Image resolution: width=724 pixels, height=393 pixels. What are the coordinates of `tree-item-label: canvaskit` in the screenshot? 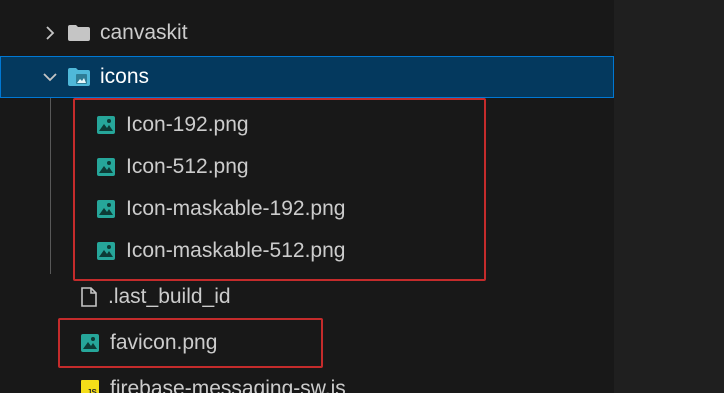 It's located at (144, 32).